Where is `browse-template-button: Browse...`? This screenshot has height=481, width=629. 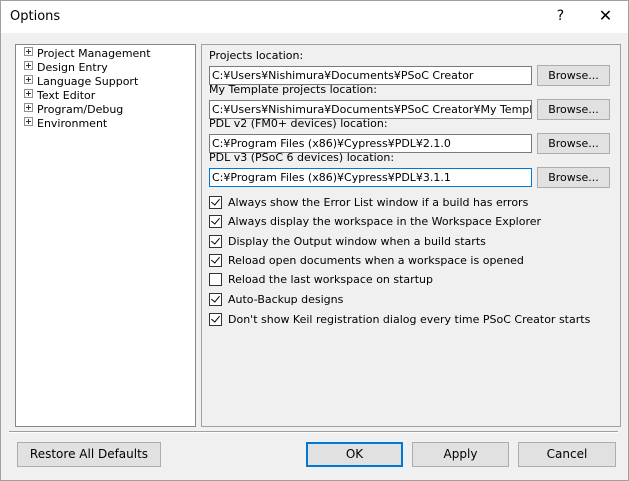
browse-template-button: Browse... is located at coordinates (573, 109).